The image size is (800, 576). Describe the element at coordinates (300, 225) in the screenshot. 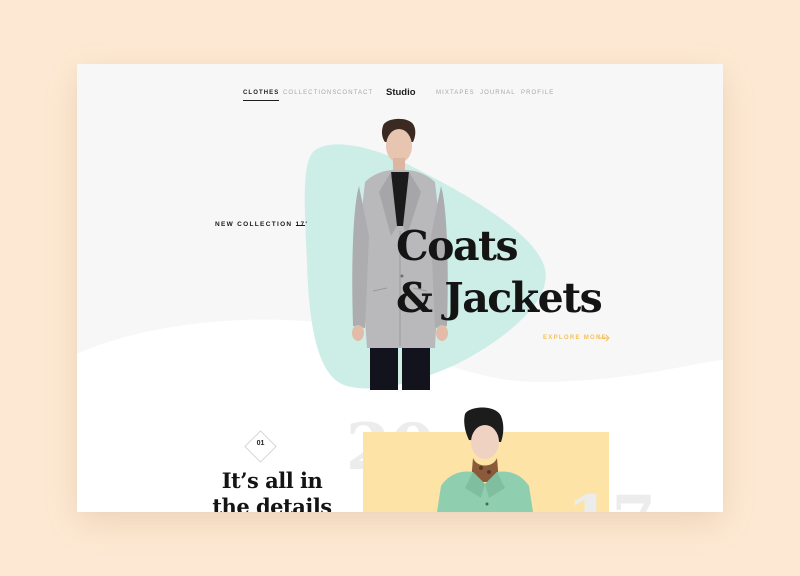

I see `tagline-divider` at that location.